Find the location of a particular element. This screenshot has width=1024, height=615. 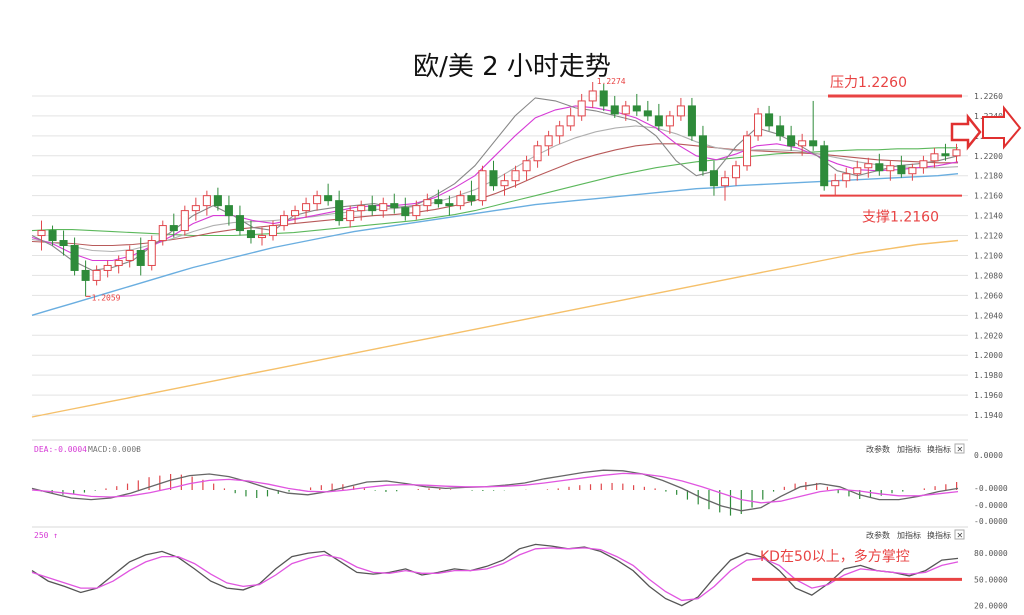

high-marker-label: 1.2274 is located at coordinates (611, 81).